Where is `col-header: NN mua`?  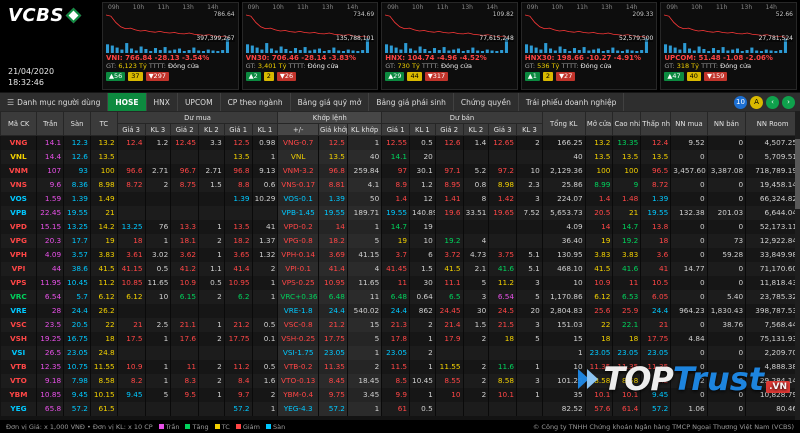
col-header: NN mua is located at coordinates (689, 123).